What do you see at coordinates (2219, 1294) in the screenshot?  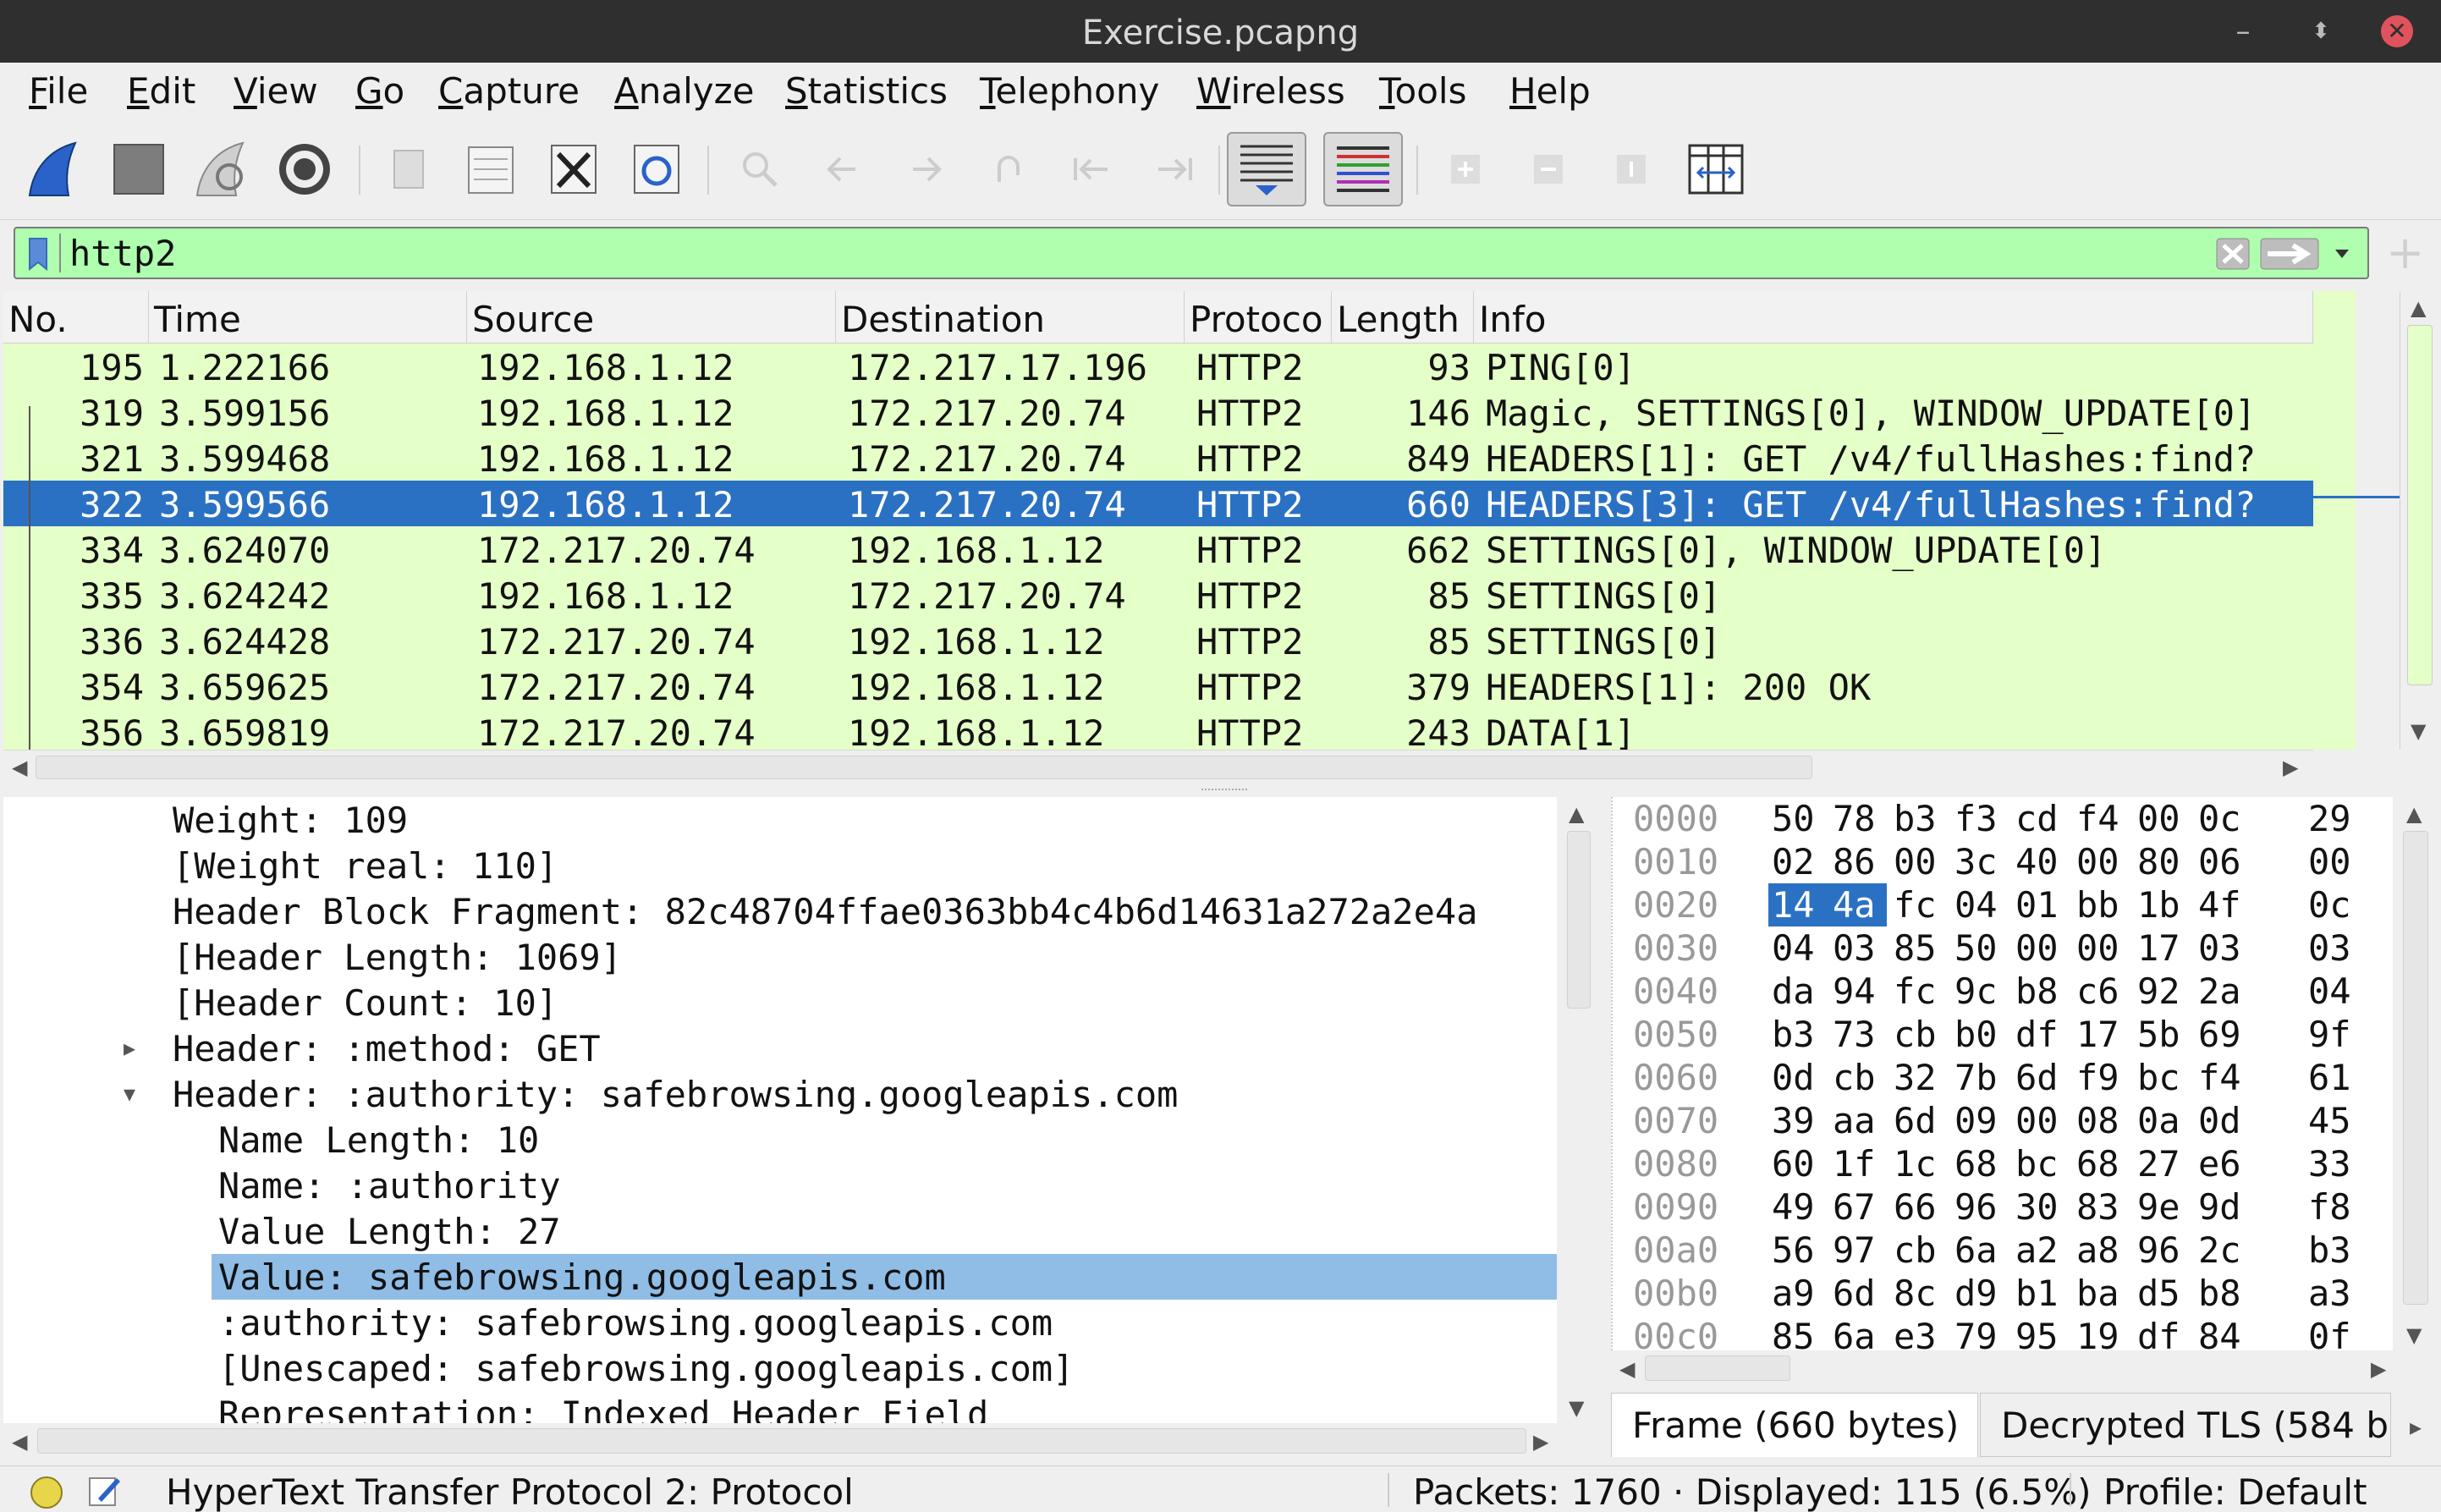 I see `hex-byte: b8` at bounding box center [2219, 1294].